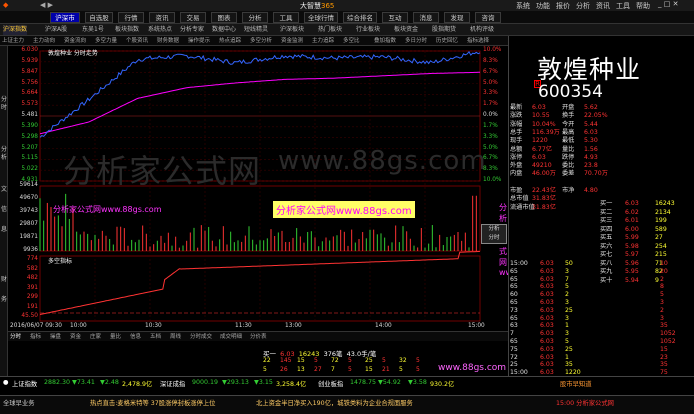 The width and height of the screenshot is (694, 414). Describe the element at coordinates (192, 30) in the screenshot. I see `toolbar-item: 分析专家` at that location.